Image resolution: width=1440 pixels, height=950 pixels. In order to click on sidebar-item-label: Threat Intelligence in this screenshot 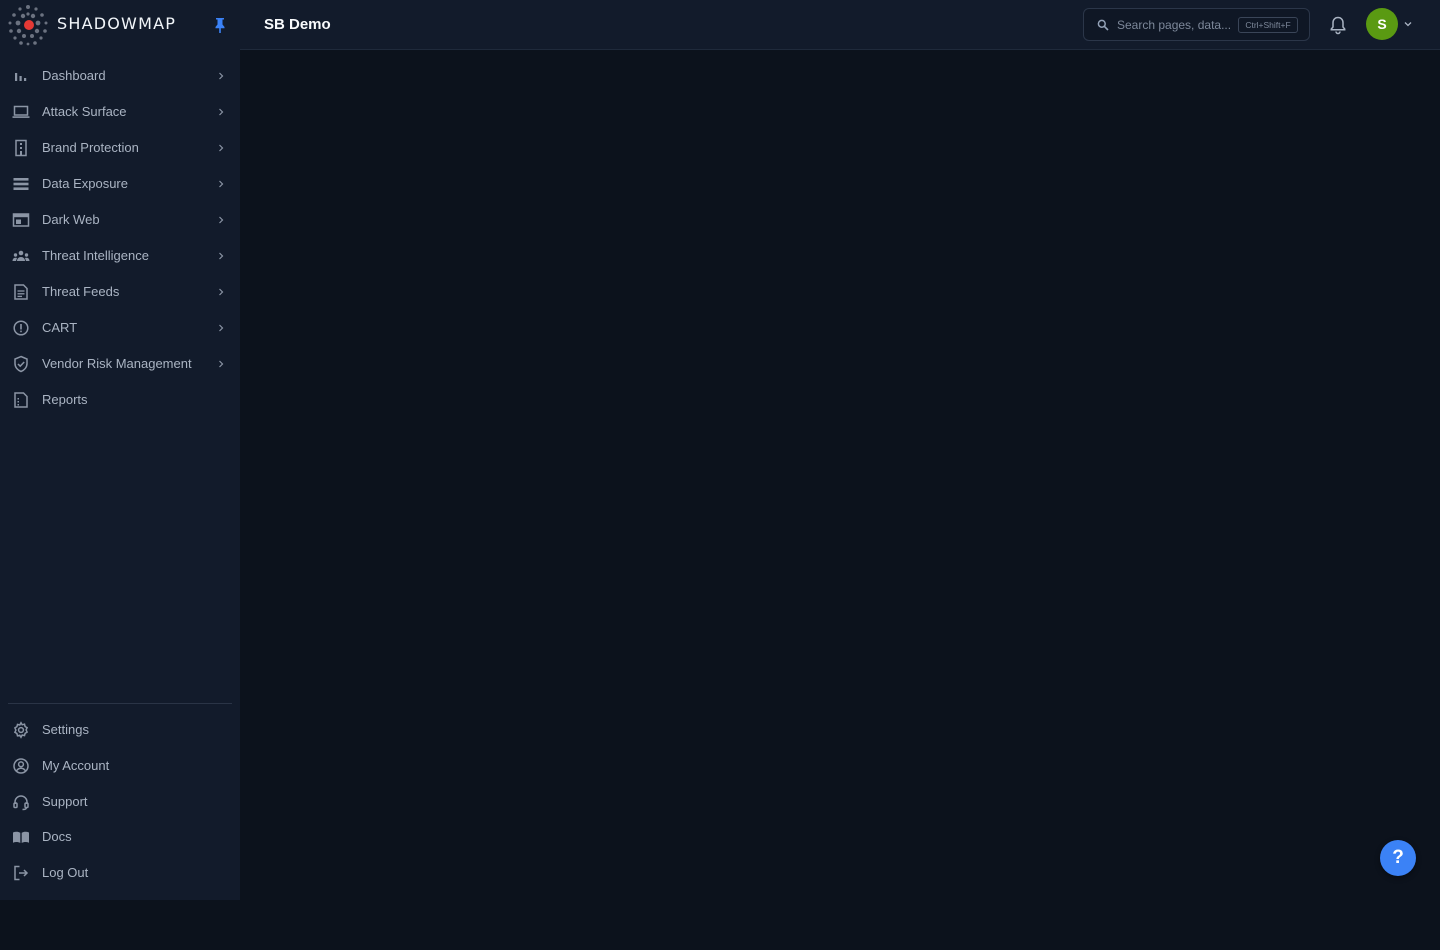, I will do `click(95, 255)`.